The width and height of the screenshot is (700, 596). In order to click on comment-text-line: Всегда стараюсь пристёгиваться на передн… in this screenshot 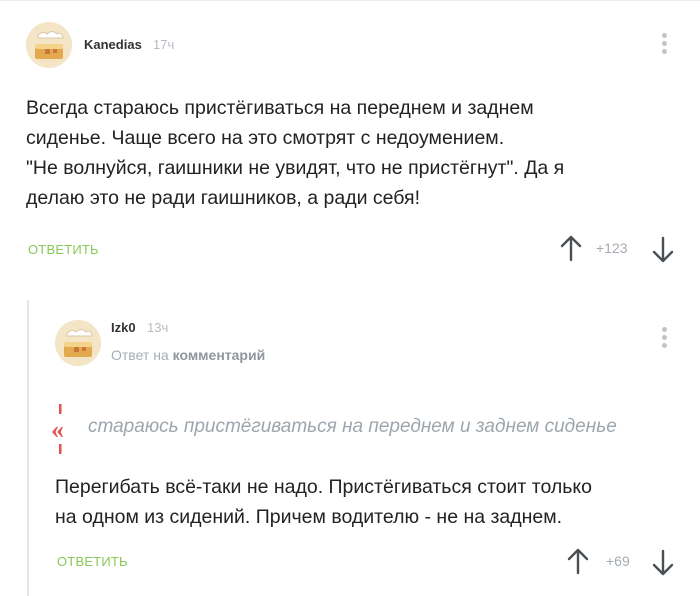, I will do `click(280, 108)`.